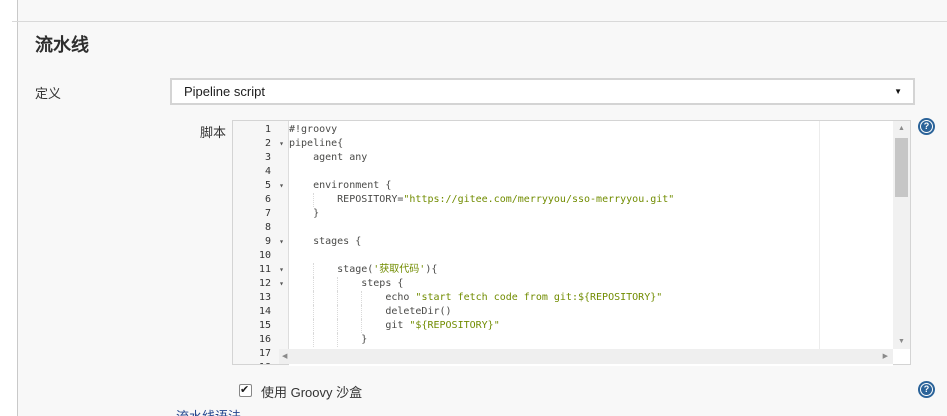  Describe the element at coordinates (208, 411) in the screenshot. I see `pipeline-syntax-link: 流水线语法` at that location.